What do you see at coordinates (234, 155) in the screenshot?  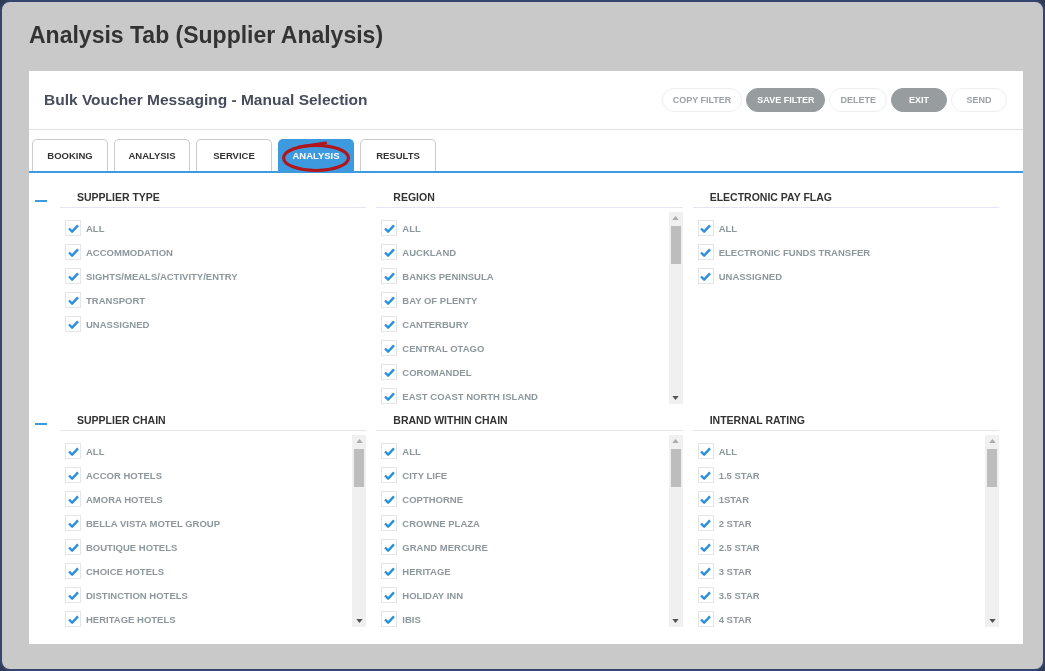 I see `tab: SERVICE` at bounding box center [234, 155].